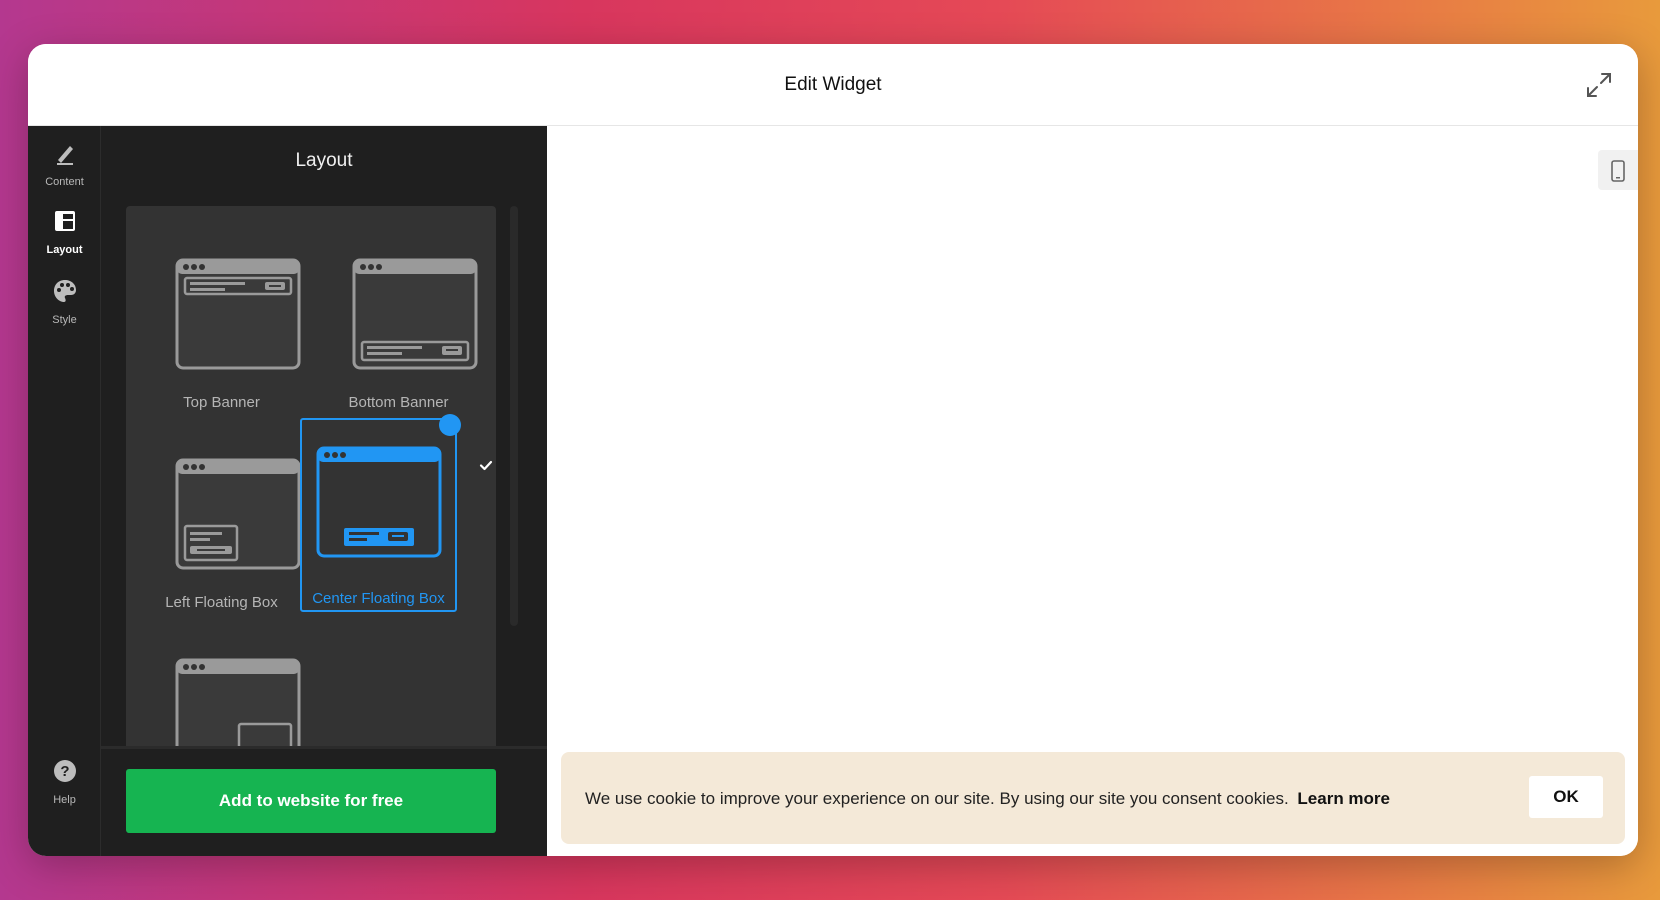 The image size is (1660, 900). I want to click on layout-option-label: Left Floating Box, so click(221, 602).